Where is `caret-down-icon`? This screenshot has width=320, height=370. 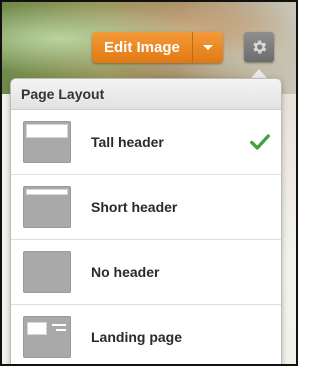
caret-down-icon is located at coordinates (207, 47).